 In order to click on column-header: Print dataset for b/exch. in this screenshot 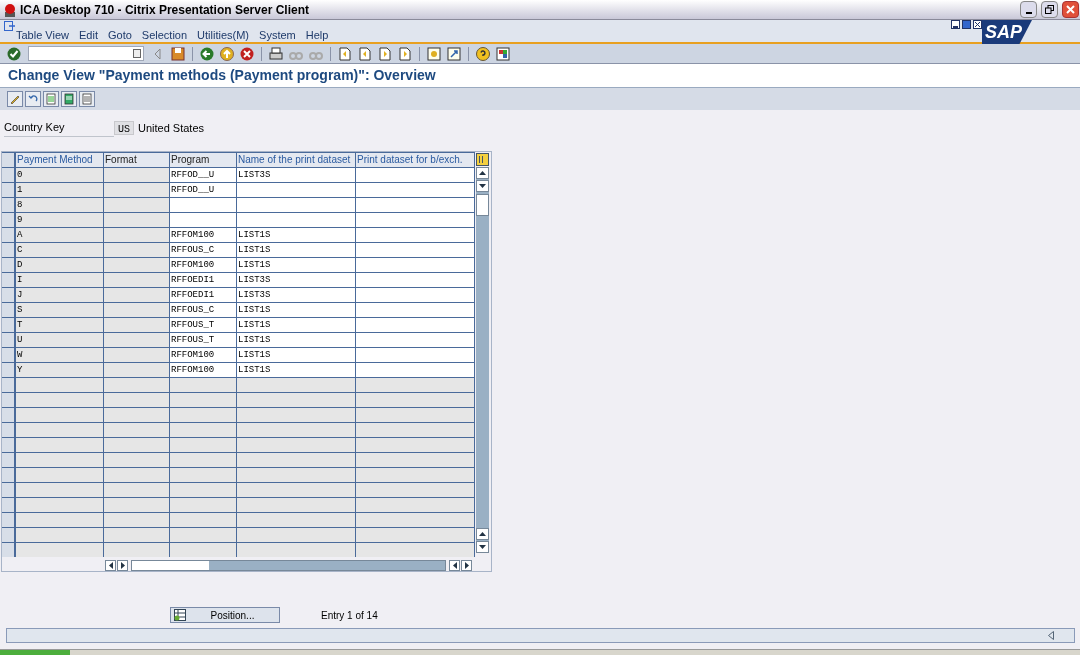, I will do `click(415, 160)`.